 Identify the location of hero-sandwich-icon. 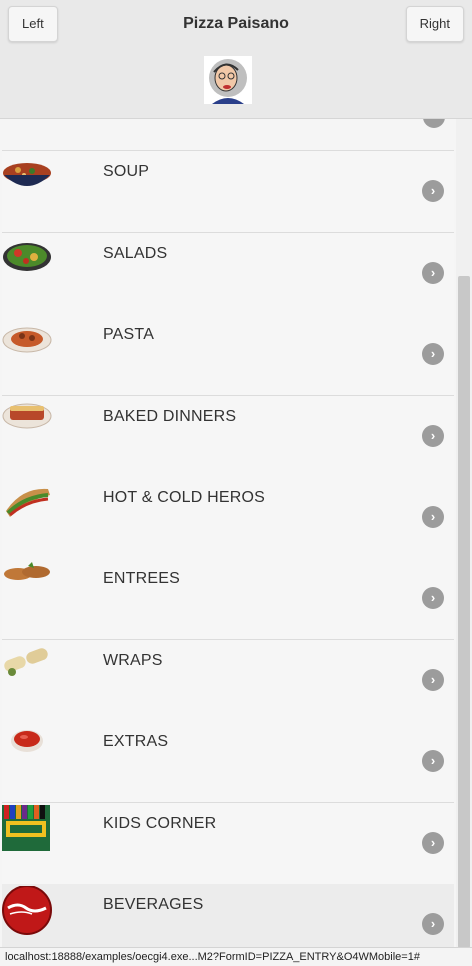
(28, 502).